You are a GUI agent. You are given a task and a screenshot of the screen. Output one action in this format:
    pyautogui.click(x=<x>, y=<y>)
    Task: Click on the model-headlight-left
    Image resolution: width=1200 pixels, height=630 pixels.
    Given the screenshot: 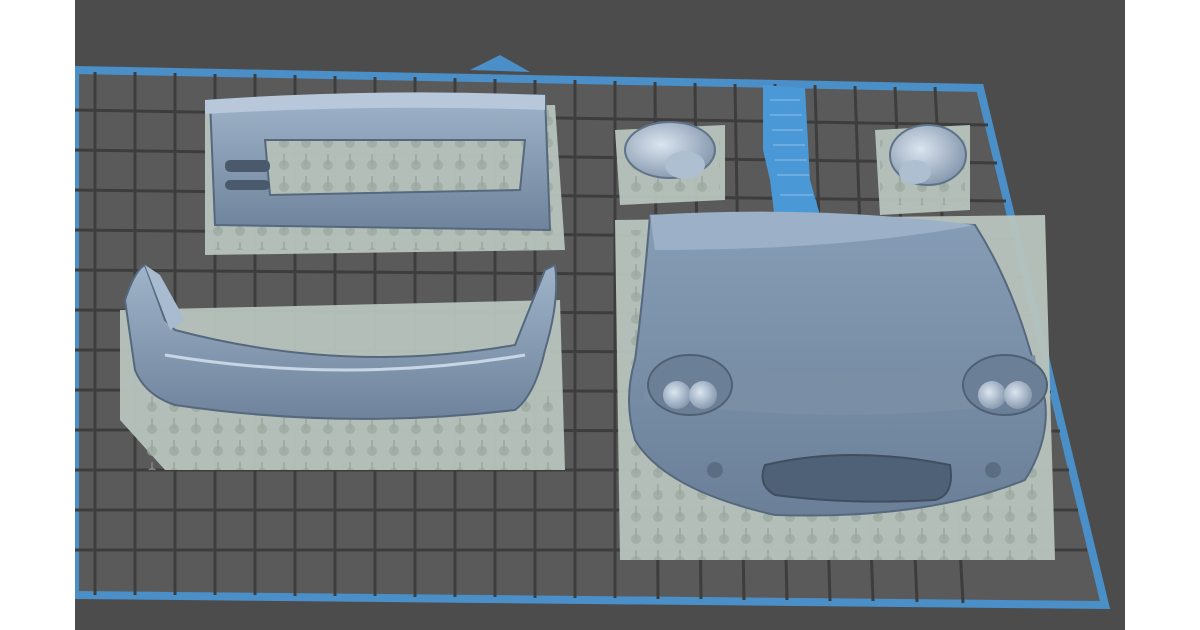 What is the action you would take?
    pyautogui.click(x=670, y=150)
    